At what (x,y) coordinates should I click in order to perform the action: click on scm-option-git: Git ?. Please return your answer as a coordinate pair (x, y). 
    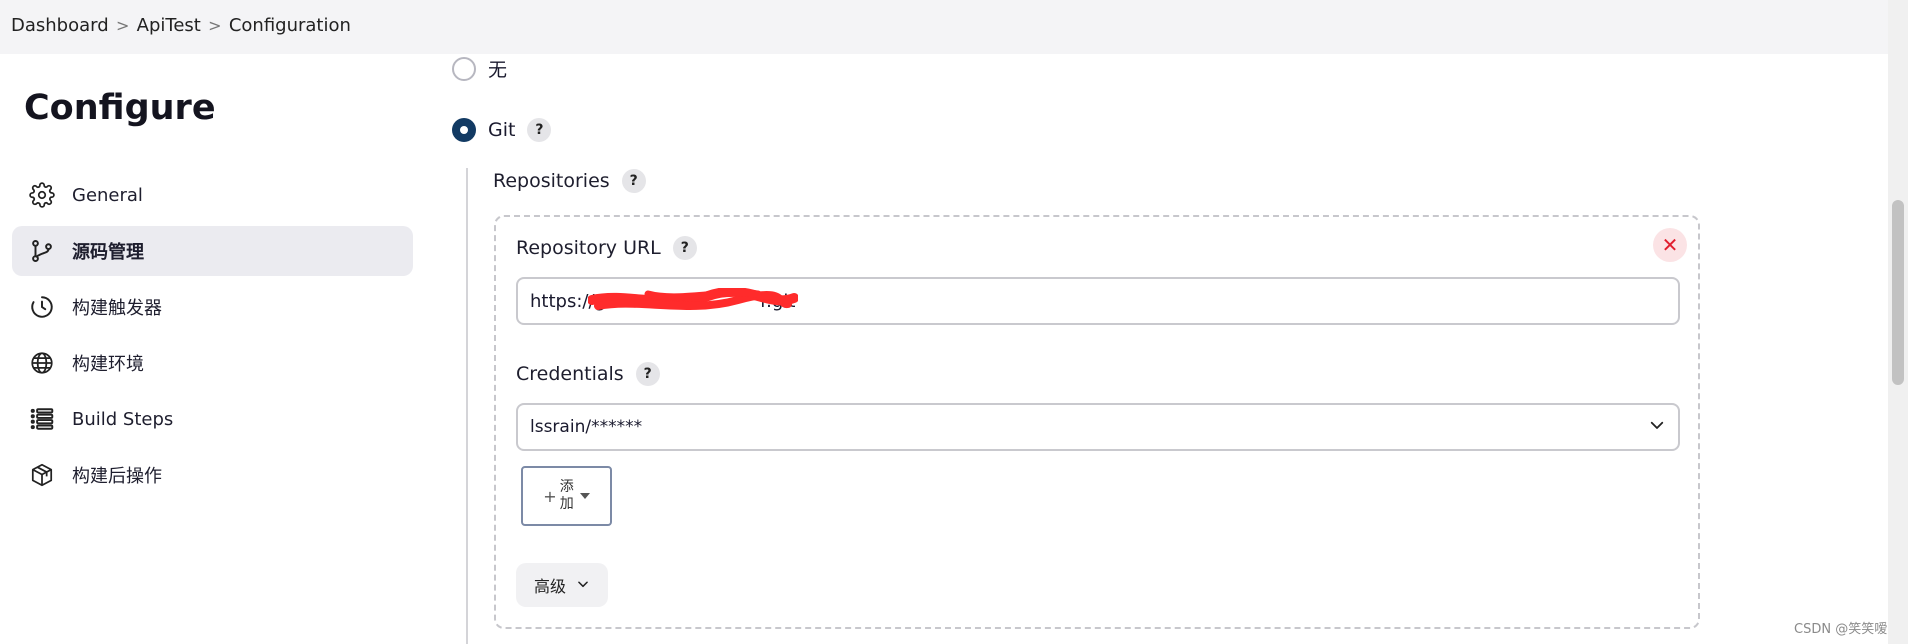
    Looking at the image, I should click on (502, 130).